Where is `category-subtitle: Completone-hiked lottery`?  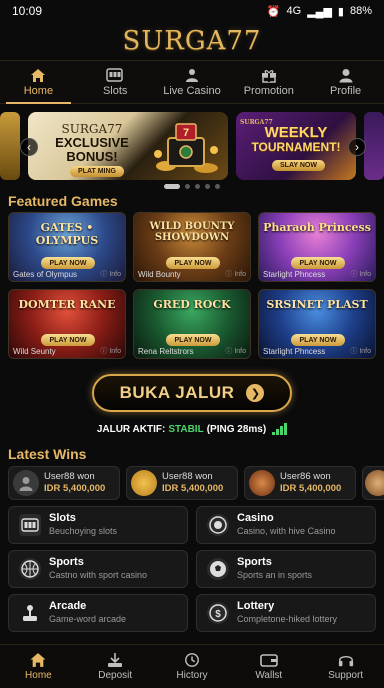 category-subtitle: Completone-hiked lottery is located at coordinates (287, 619).